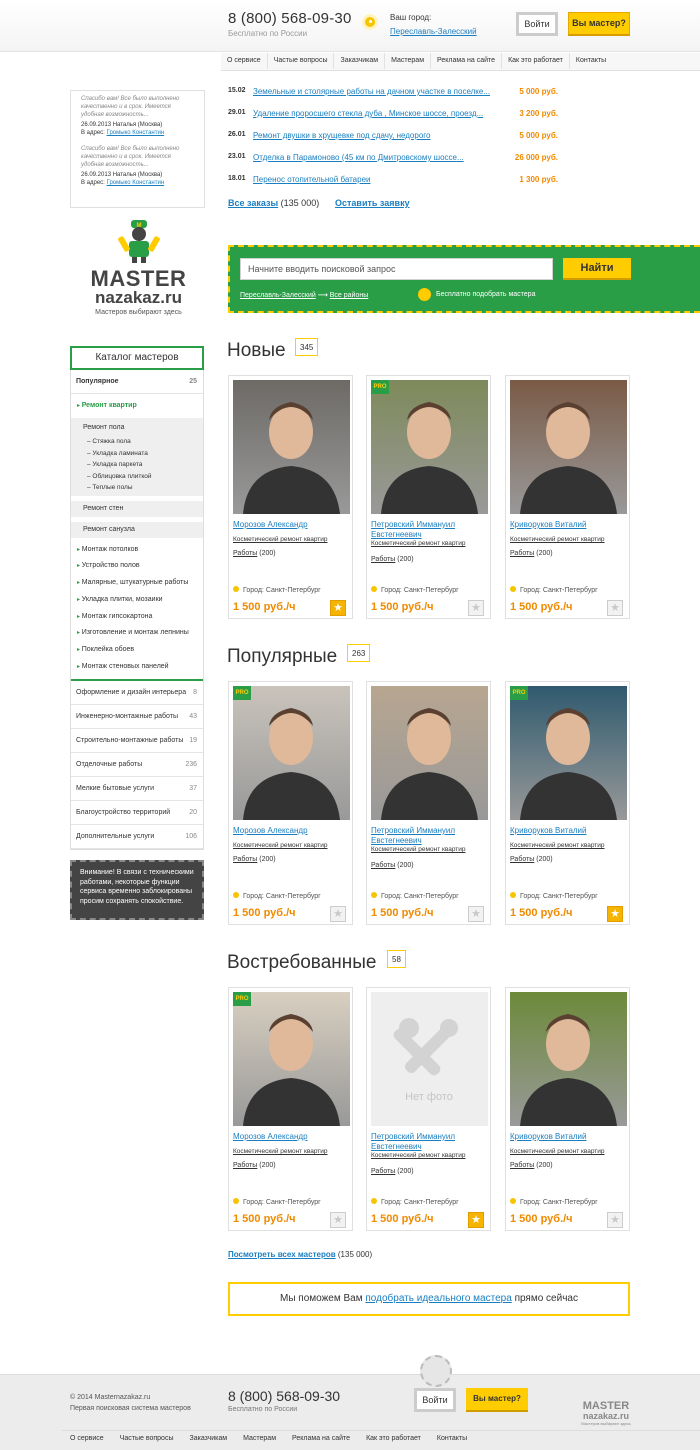 This screenshot has height=1450, width=700. I want to click on order-link: Перенос отопительной батареи, so click(375, 179).